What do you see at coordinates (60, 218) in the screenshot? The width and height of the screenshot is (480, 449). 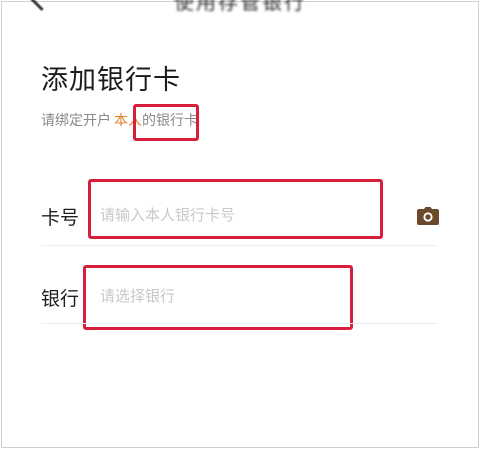 I see `card-number-label: 卡号` at bounding box center [60, 218].